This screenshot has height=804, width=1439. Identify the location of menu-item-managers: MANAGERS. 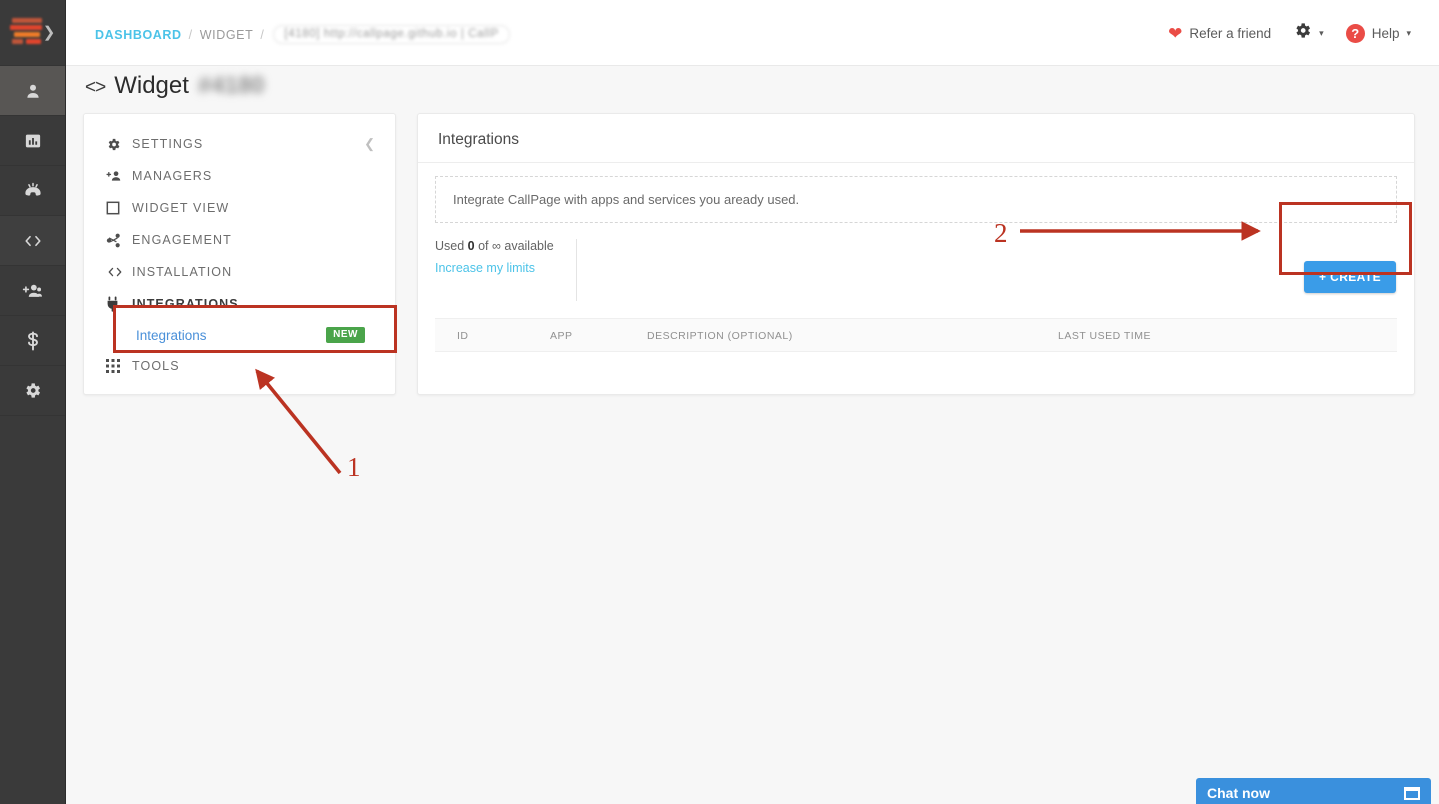
(239, 176).